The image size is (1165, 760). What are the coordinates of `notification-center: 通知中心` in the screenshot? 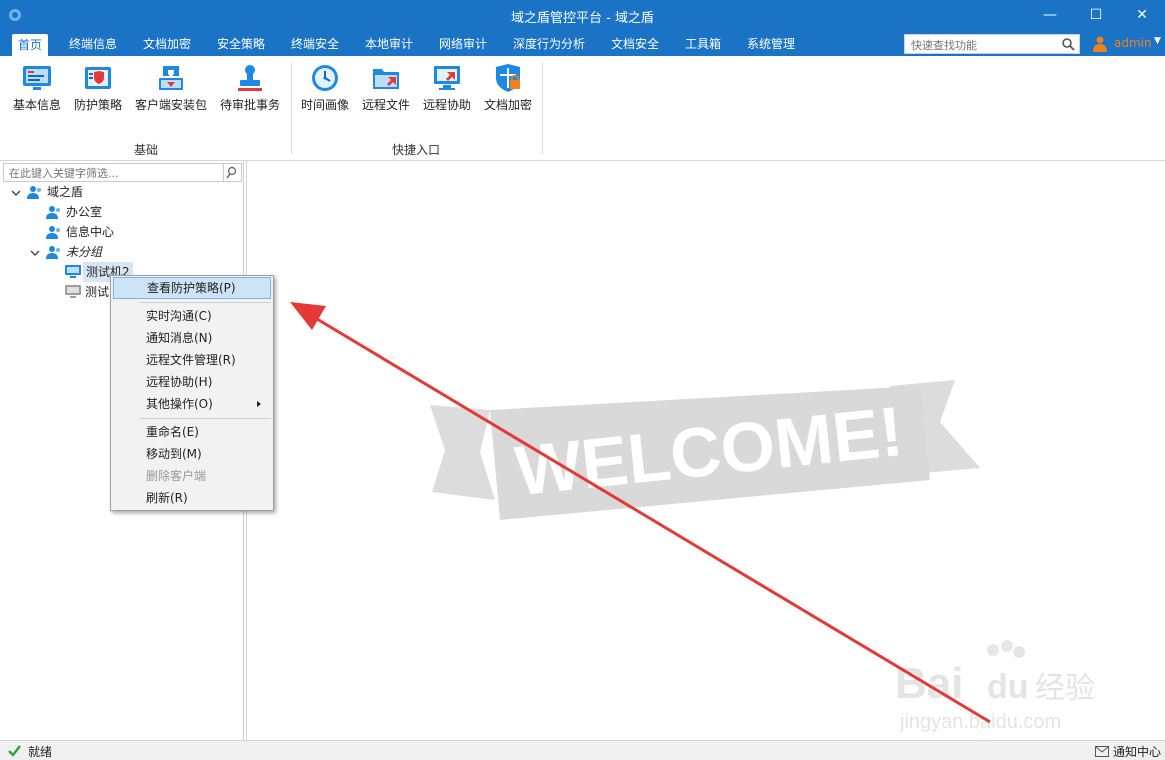 It's located at (1128, 751).